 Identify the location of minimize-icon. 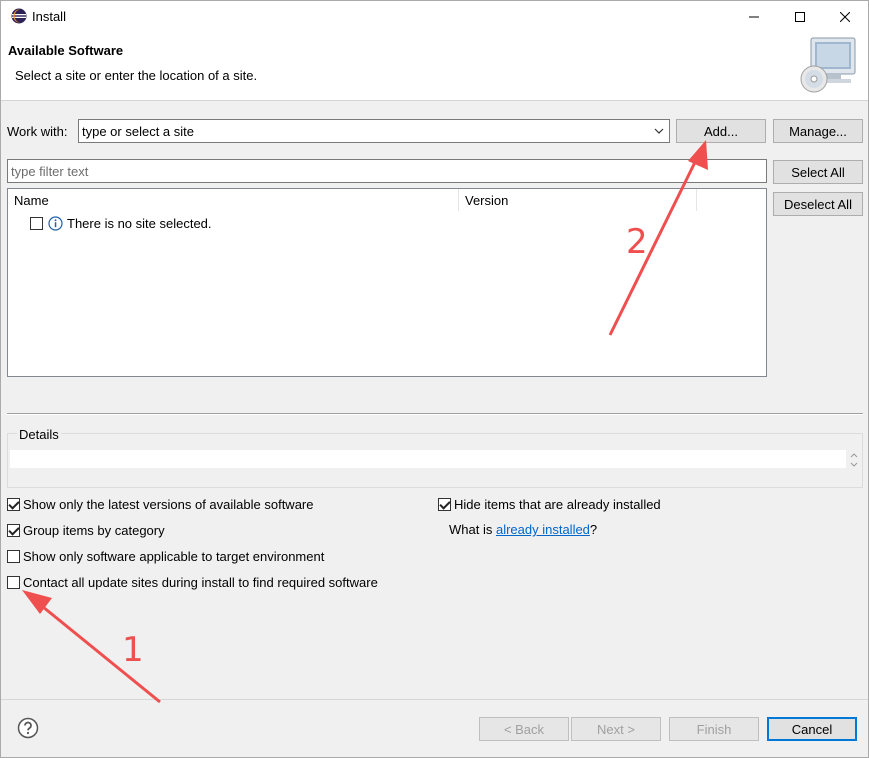
(754, 16).